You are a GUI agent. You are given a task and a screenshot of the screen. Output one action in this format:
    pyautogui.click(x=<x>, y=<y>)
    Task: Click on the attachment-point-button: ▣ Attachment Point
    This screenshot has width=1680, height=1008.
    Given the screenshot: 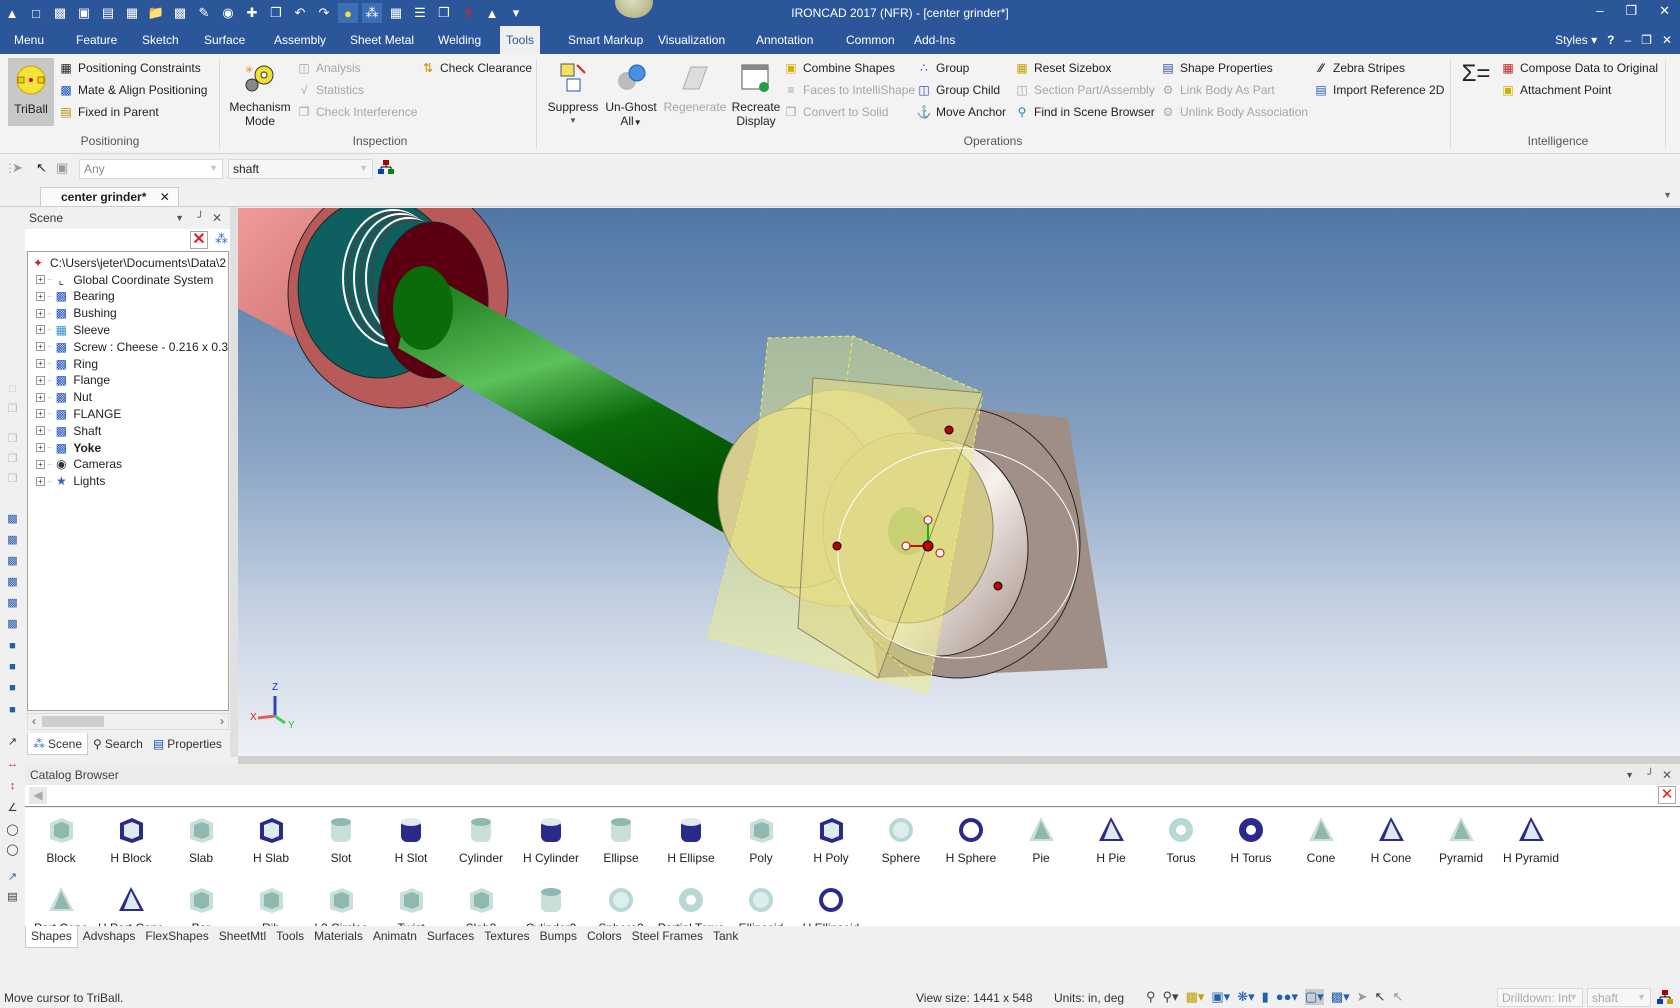 What is the action you would take?
    pyautogui.click(x=1555, y=90)
    